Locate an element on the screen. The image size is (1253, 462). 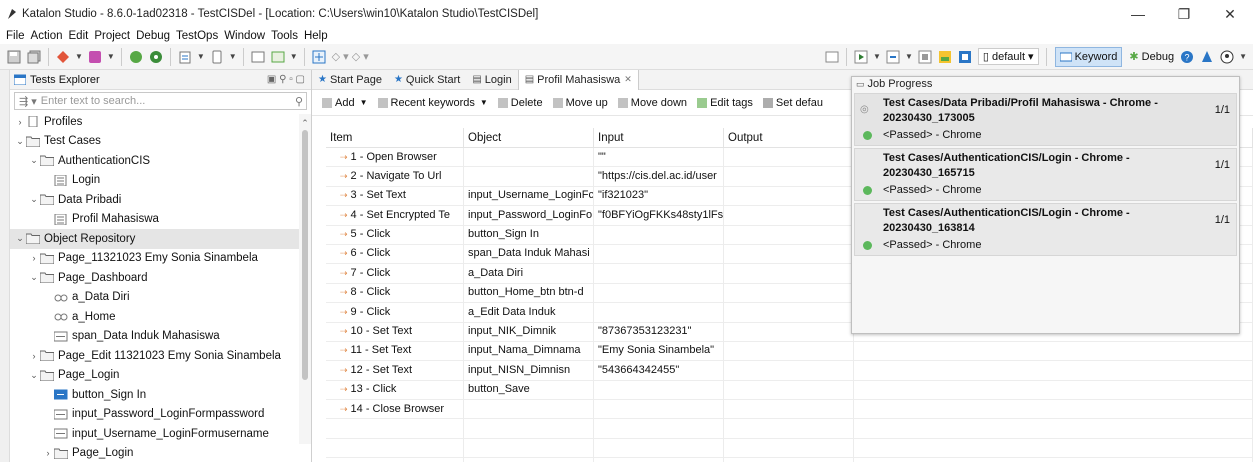
step-object-cell: button_Save is located at coordinates (529, 390).